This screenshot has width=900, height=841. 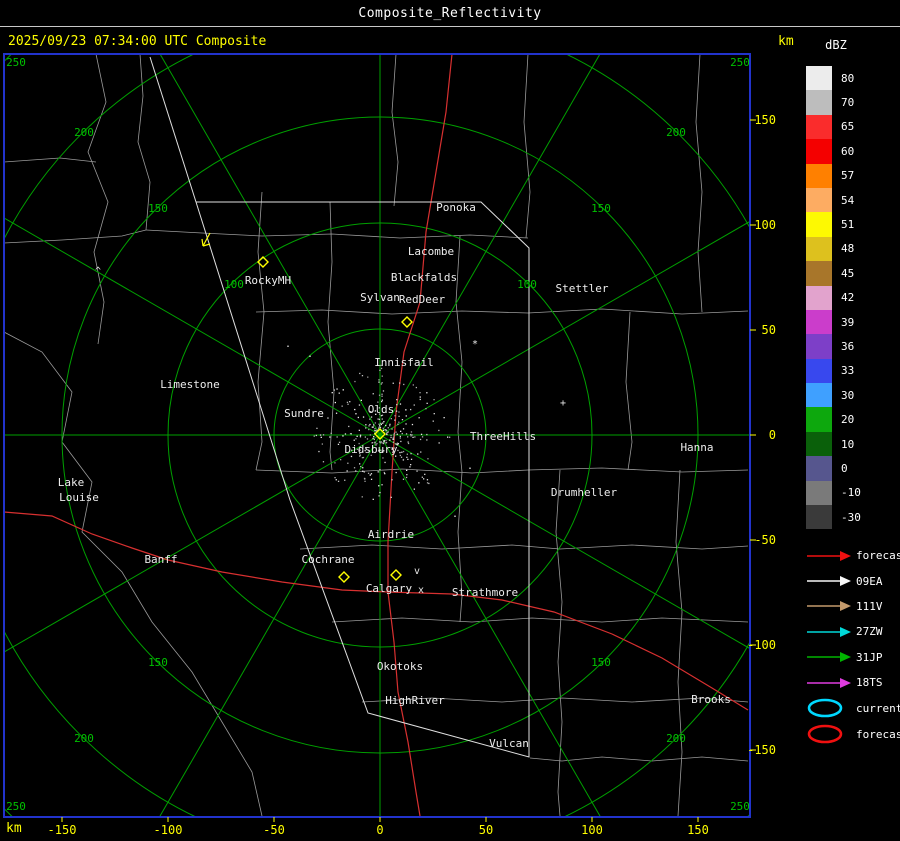 What do you see at coordinates (234, 284) in the screenshot?
I see `range-ring-label: 100` at bounding box center [234, 284].